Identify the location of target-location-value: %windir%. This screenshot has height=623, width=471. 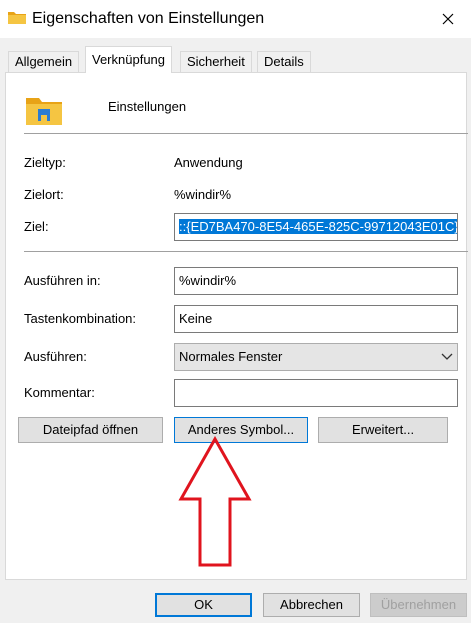
(203, 194).